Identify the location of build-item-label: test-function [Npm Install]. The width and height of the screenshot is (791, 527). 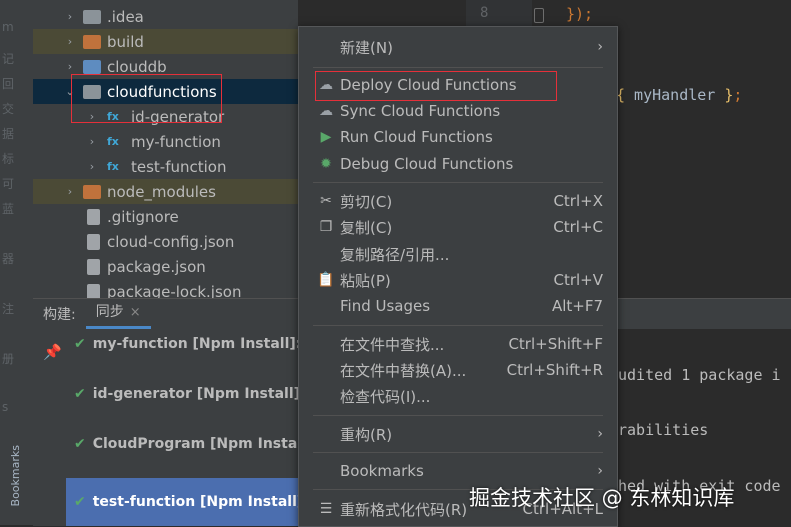
(195, 502).